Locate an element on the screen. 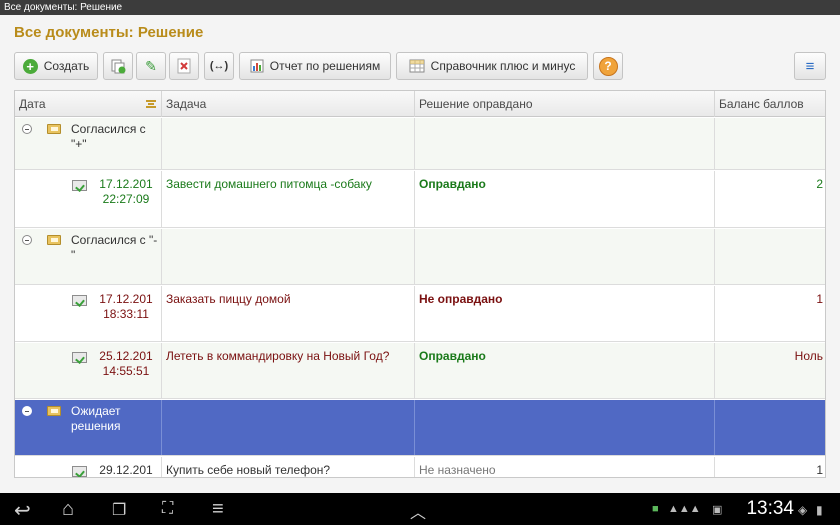 The height and width of the screenshot is (525, 840). group-cell: Согласился с "+" is located at coordinates (88, 143).